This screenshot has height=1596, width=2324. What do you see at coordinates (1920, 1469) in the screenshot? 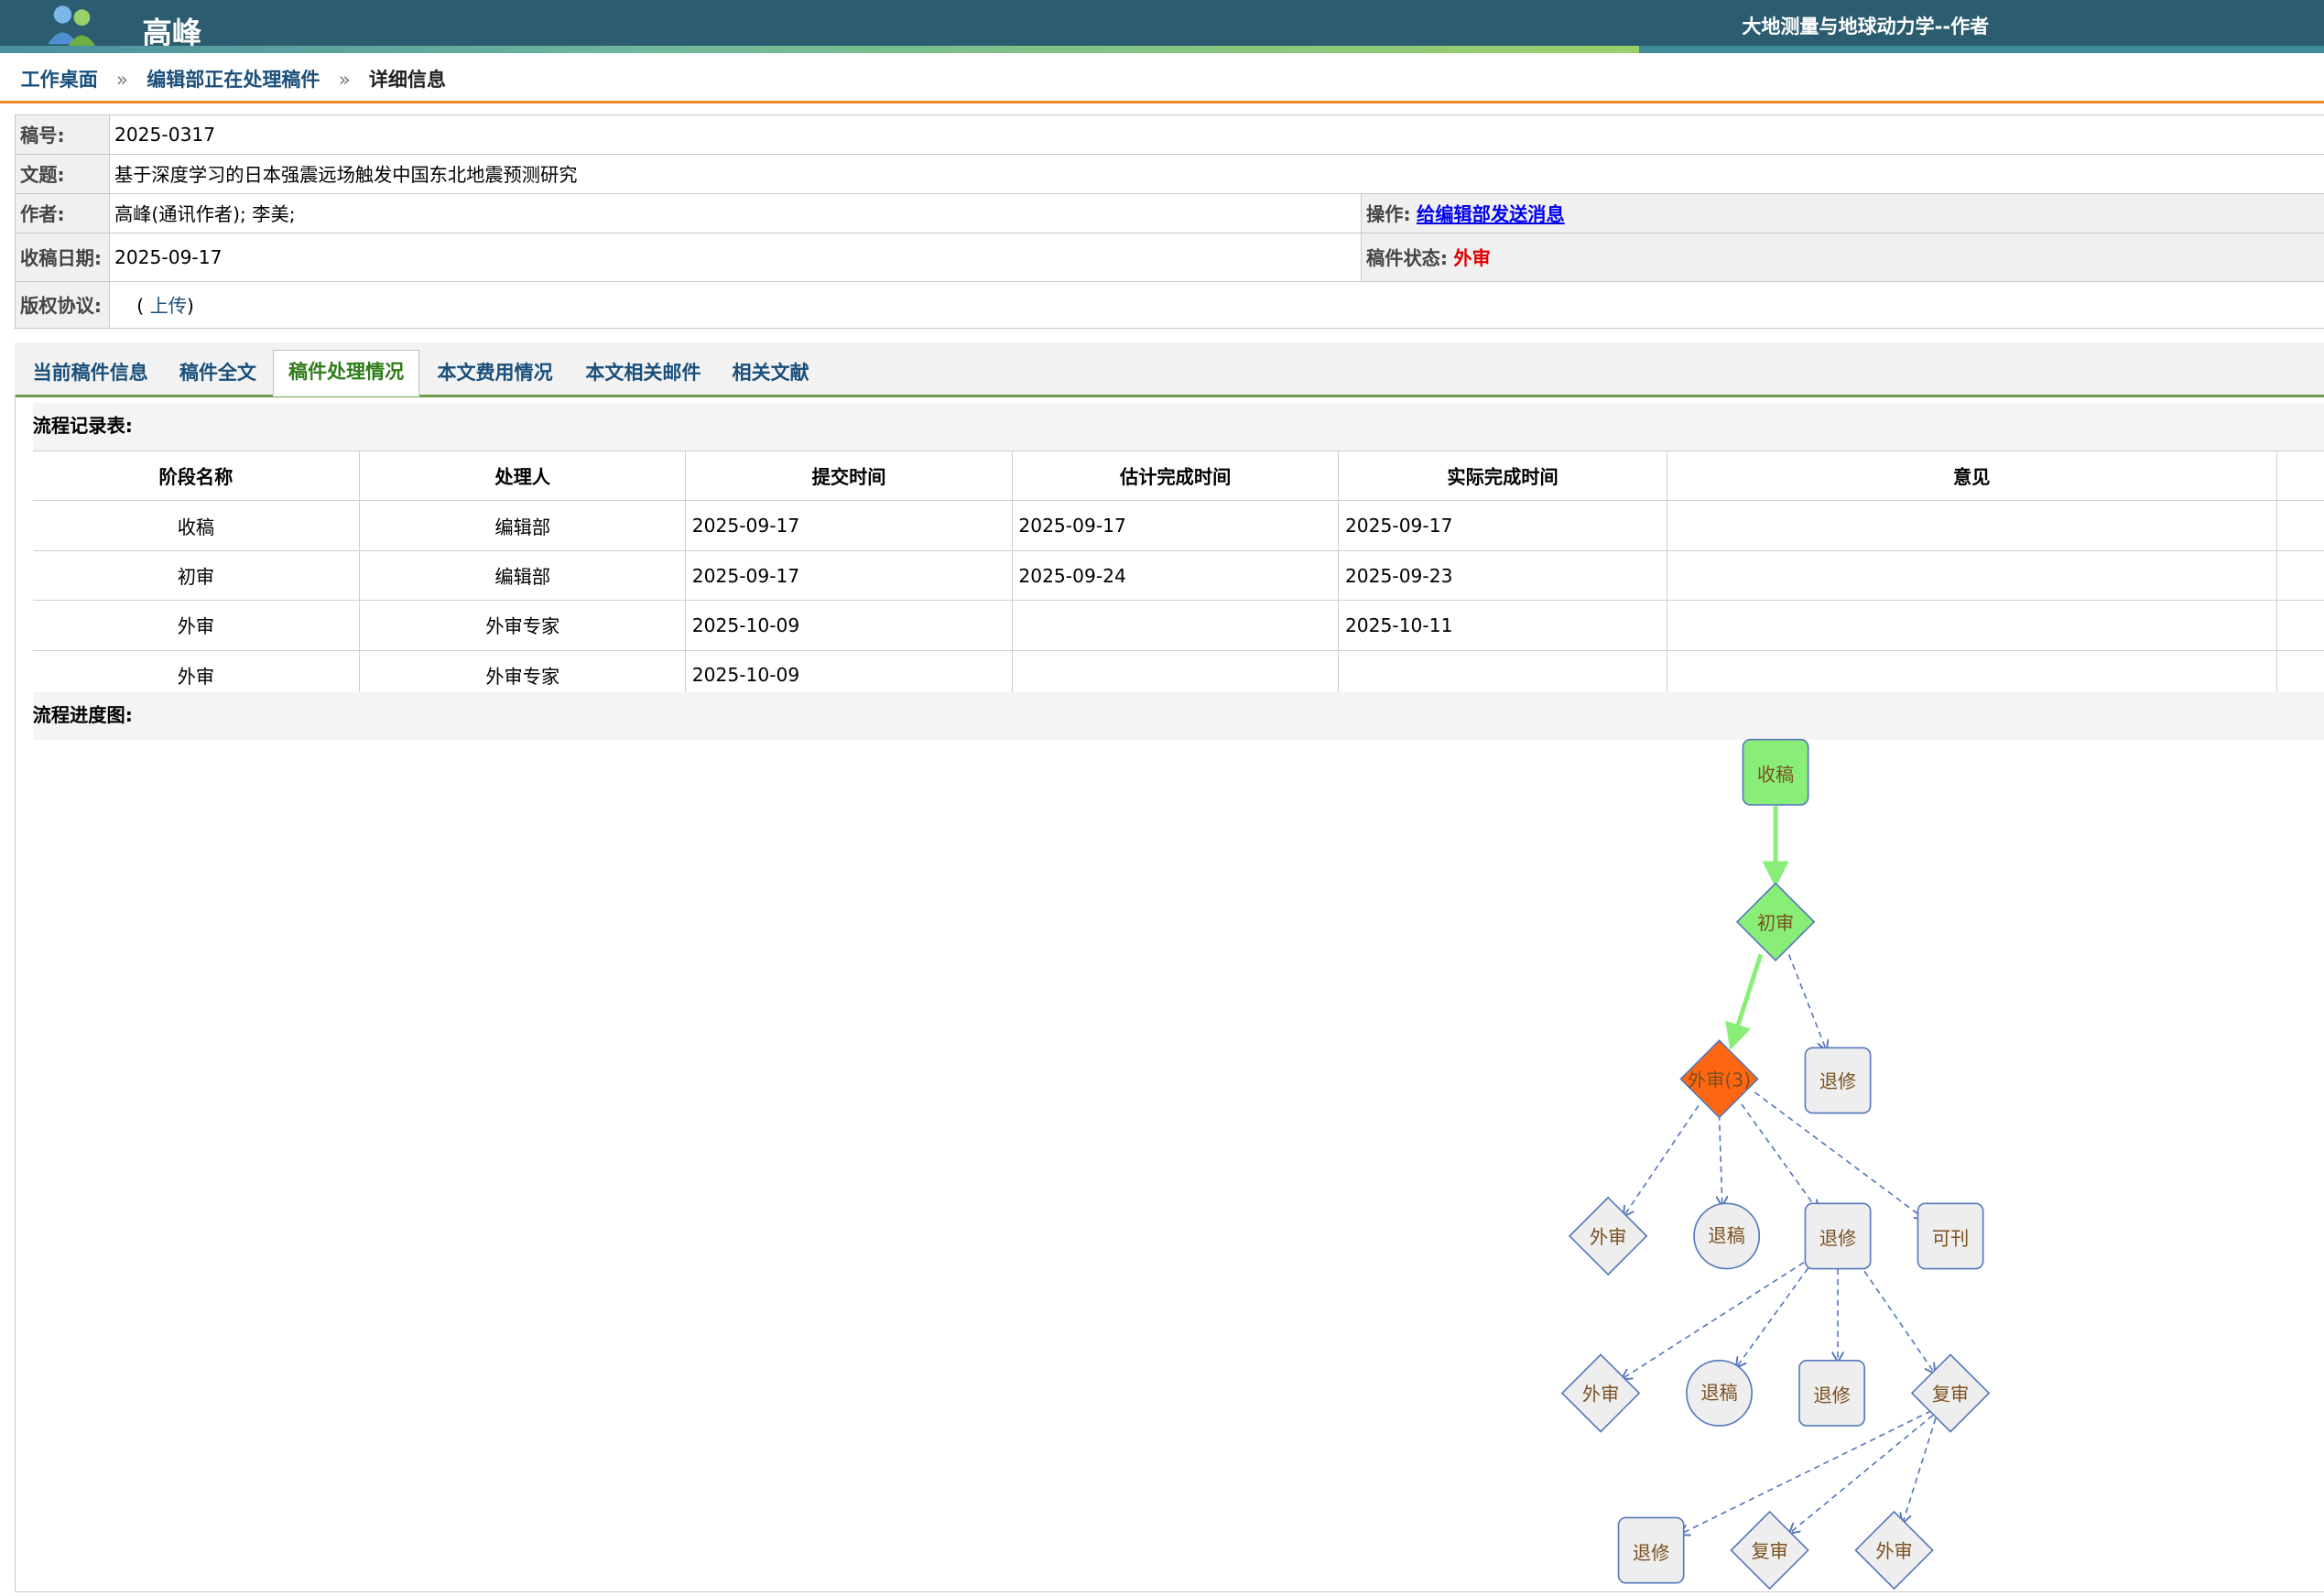
I see `edge-recheck-external` at bounding box center [1920, 1469].